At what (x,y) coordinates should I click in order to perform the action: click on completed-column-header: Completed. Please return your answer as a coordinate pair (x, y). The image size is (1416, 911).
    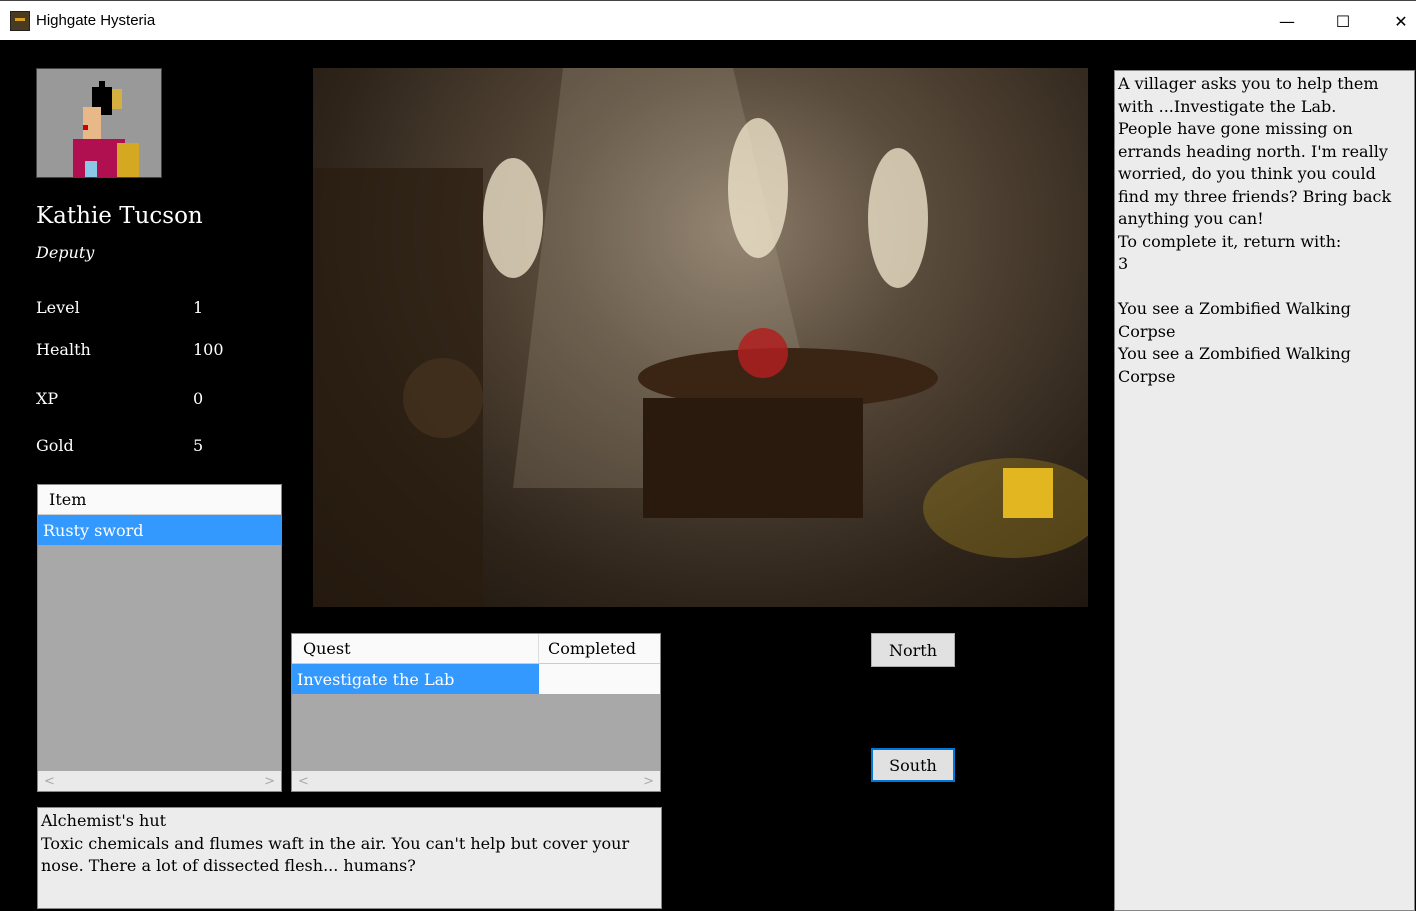
    Looking at the image, I should click on (587, 648).